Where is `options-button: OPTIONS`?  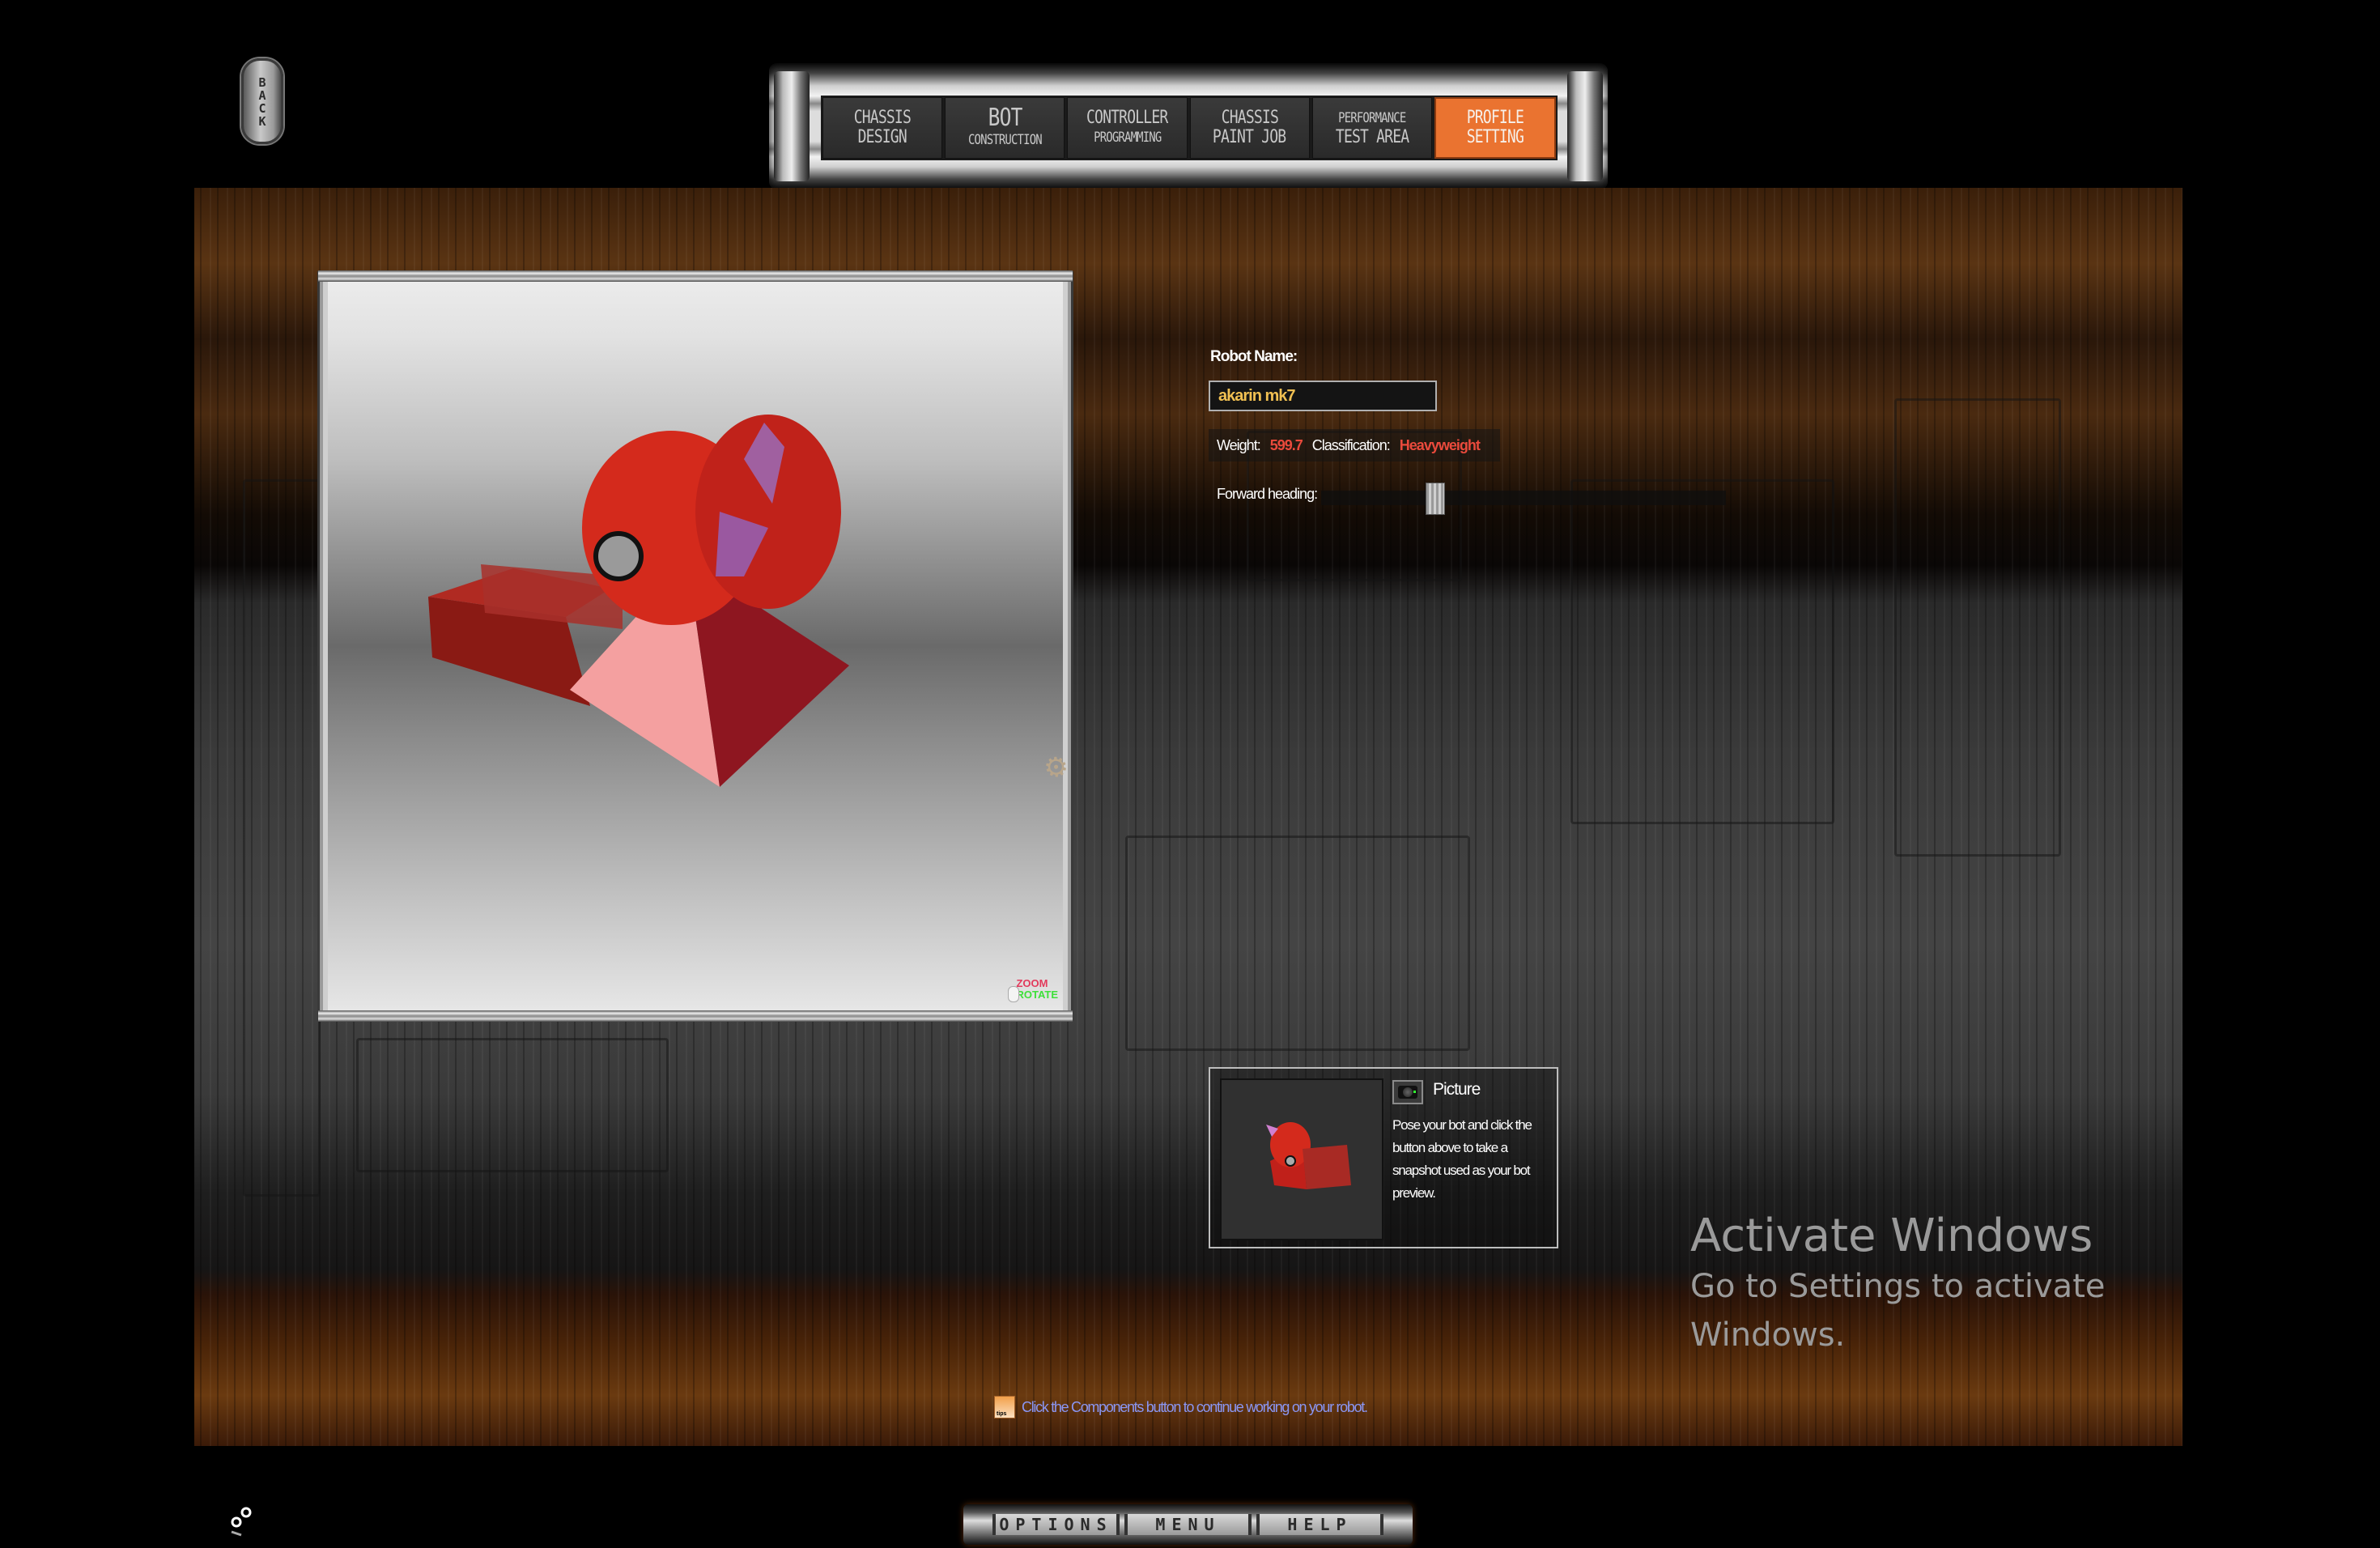
options-button: OPTIONS is located at coordinates (1056, 1524).